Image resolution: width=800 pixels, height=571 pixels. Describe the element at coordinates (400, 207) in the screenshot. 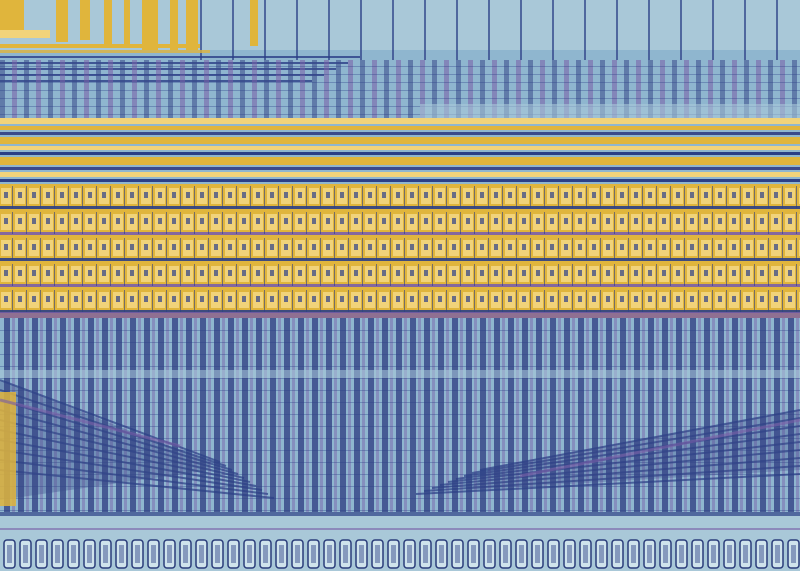

I see `cell-row-rail` at that location.